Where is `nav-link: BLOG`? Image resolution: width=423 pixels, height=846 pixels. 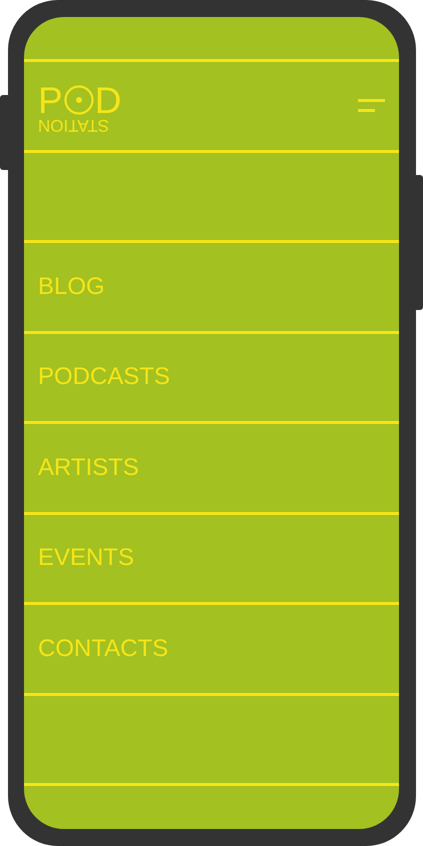
nav-link: BLOG is located at coordinates (71, 286).